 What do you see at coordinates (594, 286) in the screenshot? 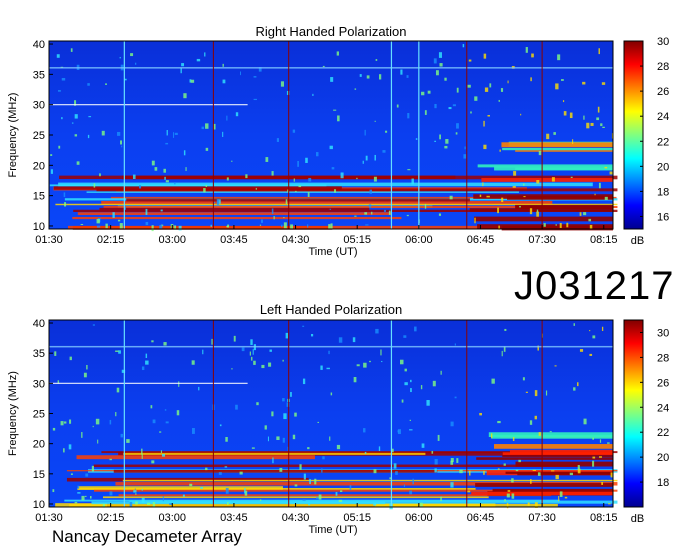
I see `observation-id: J031217` at bounding box center [594, 286].